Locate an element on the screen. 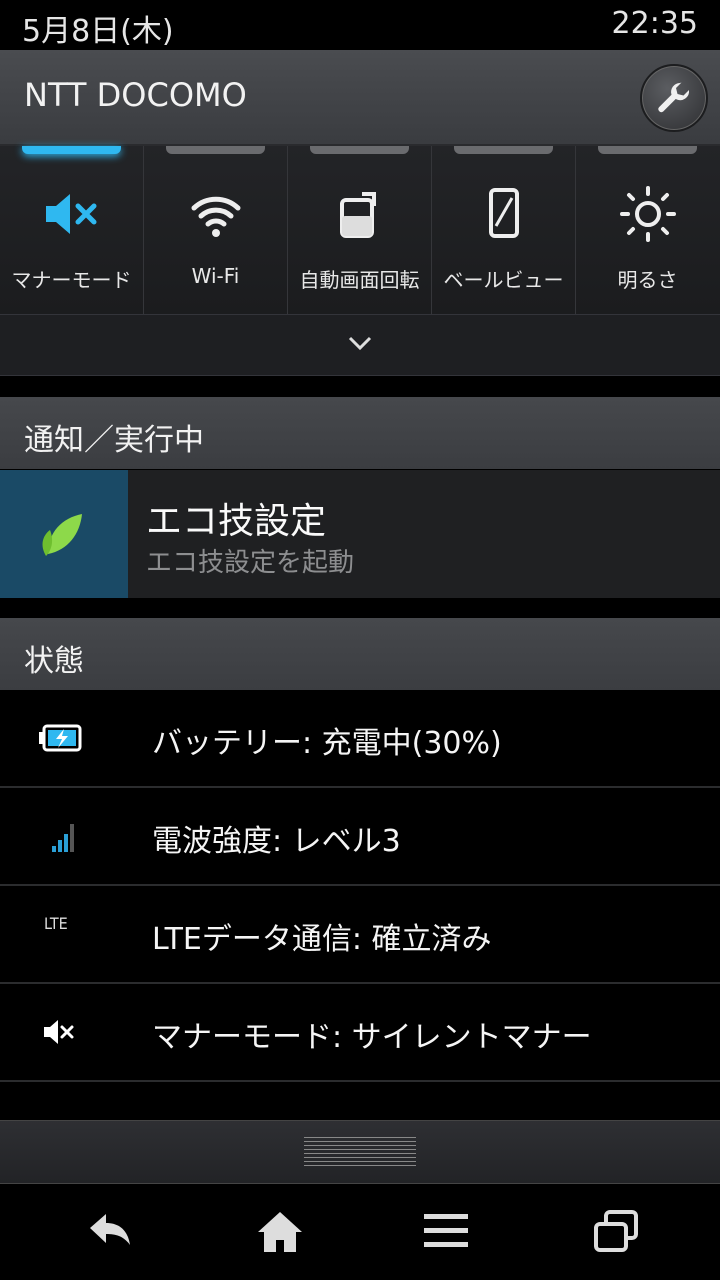 The image size is (720, 1280). menu-button is located at coordinates (446, 1232).